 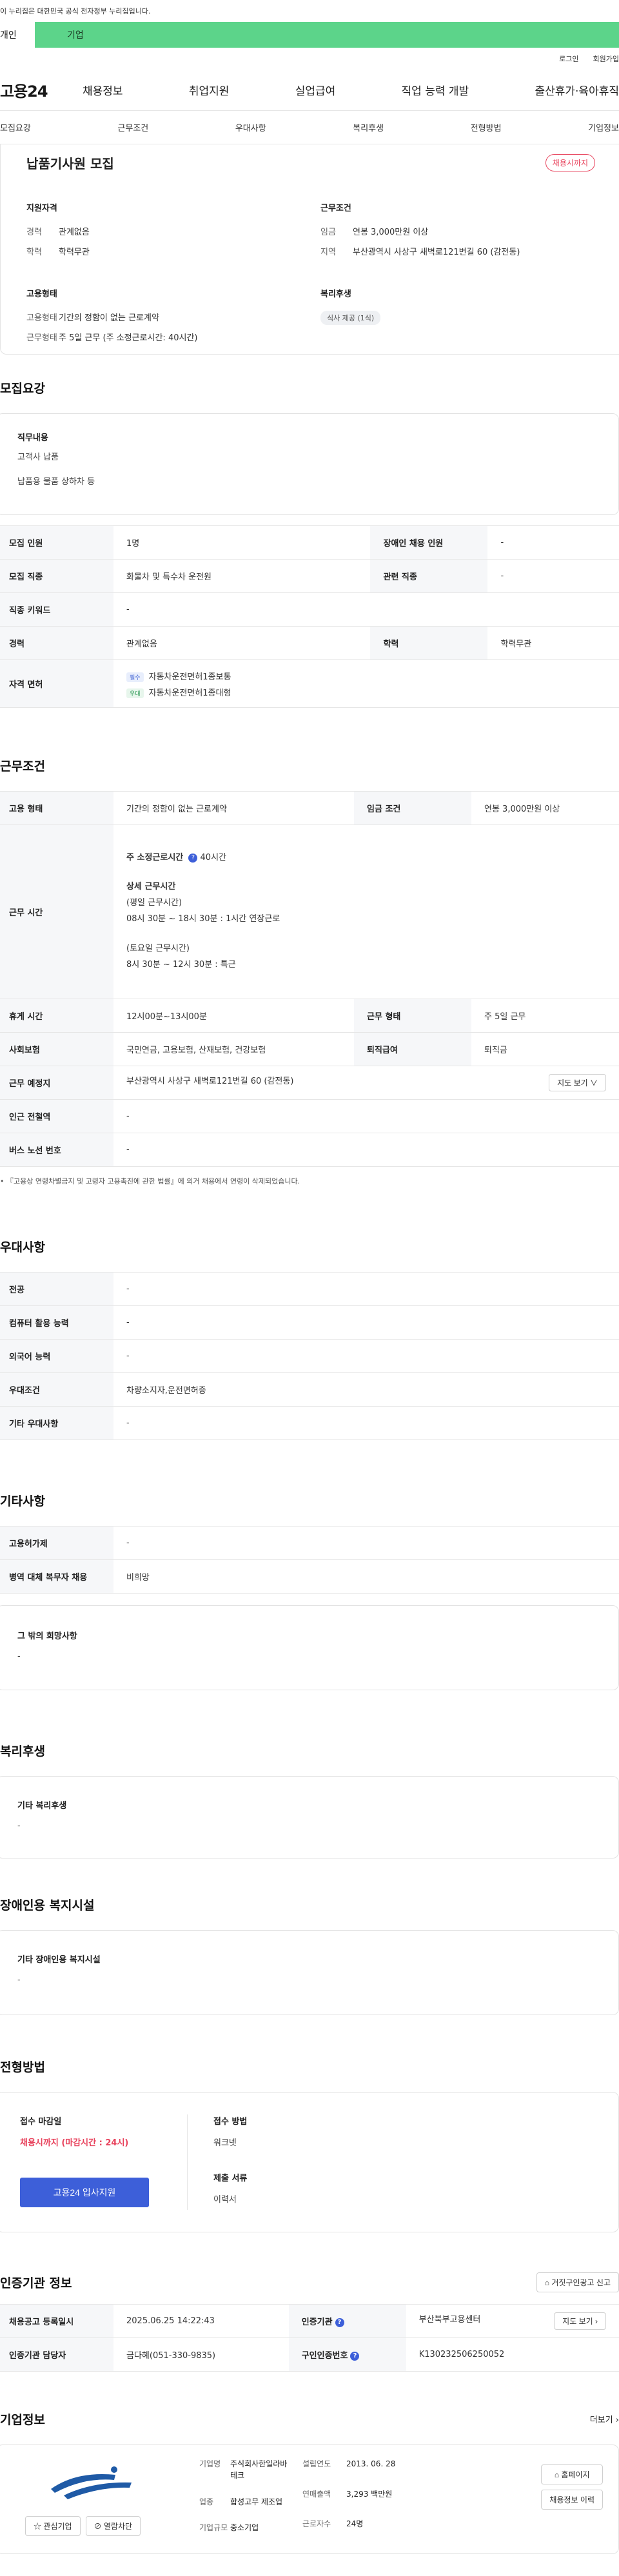 I want to click on tab-personal: 개인, so click(x=17, y=35).